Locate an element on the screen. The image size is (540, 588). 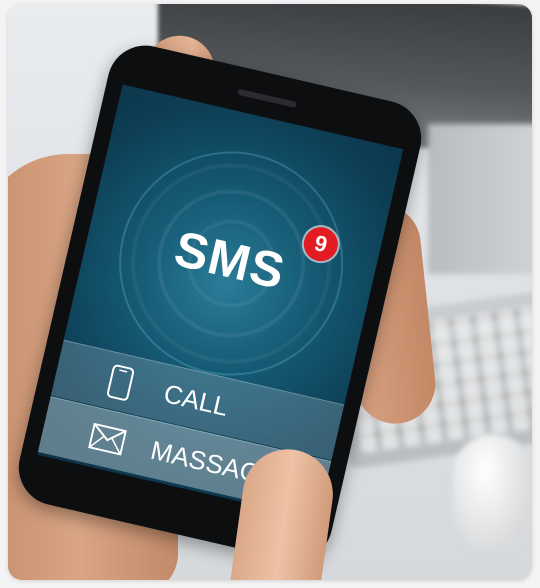
background-mouse is located at coordinates (492, 494).